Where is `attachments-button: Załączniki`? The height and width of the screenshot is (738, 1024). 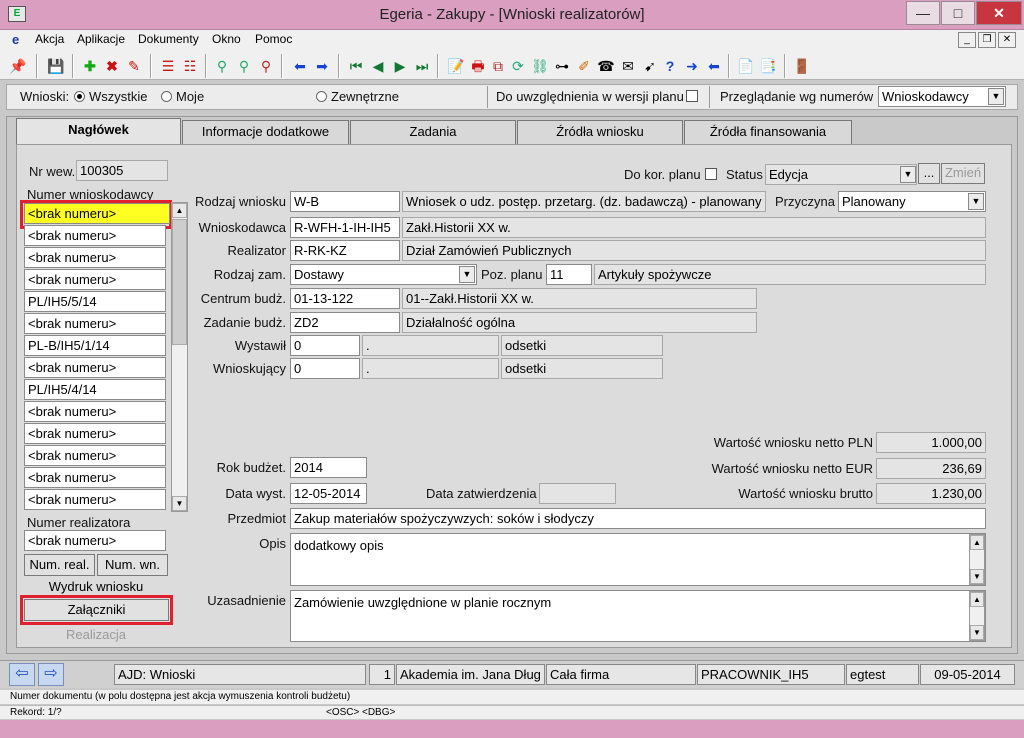
attachments-button: Załączniki is located at coordinates (96, 610).